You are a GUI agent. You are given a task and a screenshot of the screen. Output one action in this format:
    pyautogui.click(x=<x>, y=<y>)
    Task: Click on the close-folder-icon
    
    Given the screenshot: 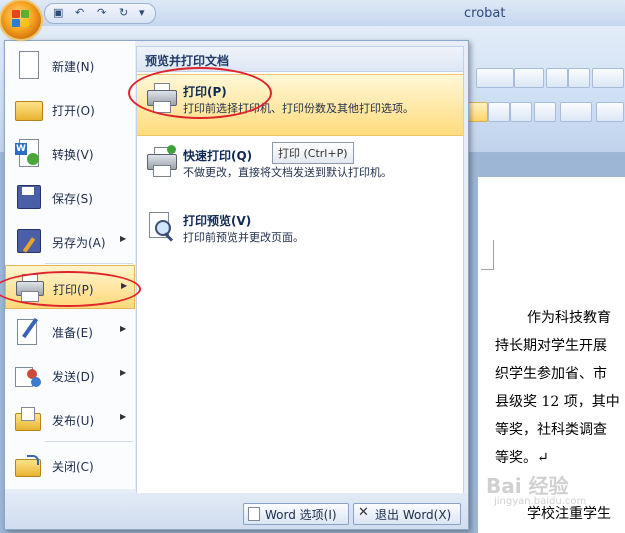 What is the action you would take?
    pyautogui.click(x=28, y=465)
    